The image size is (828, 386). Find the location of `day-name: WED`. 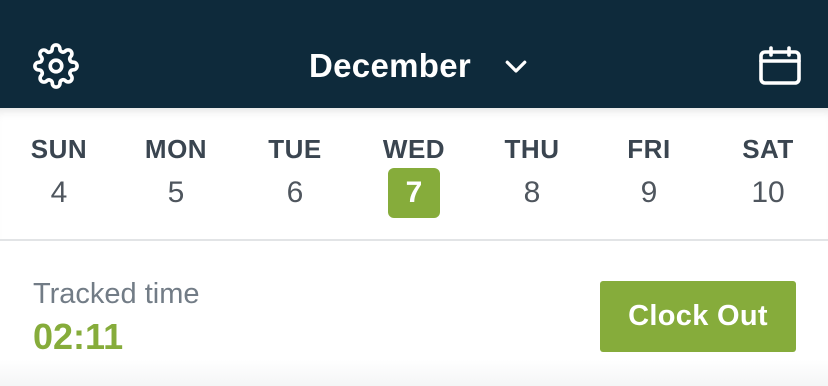

day-name: WED is located at coordinates (414, 149).